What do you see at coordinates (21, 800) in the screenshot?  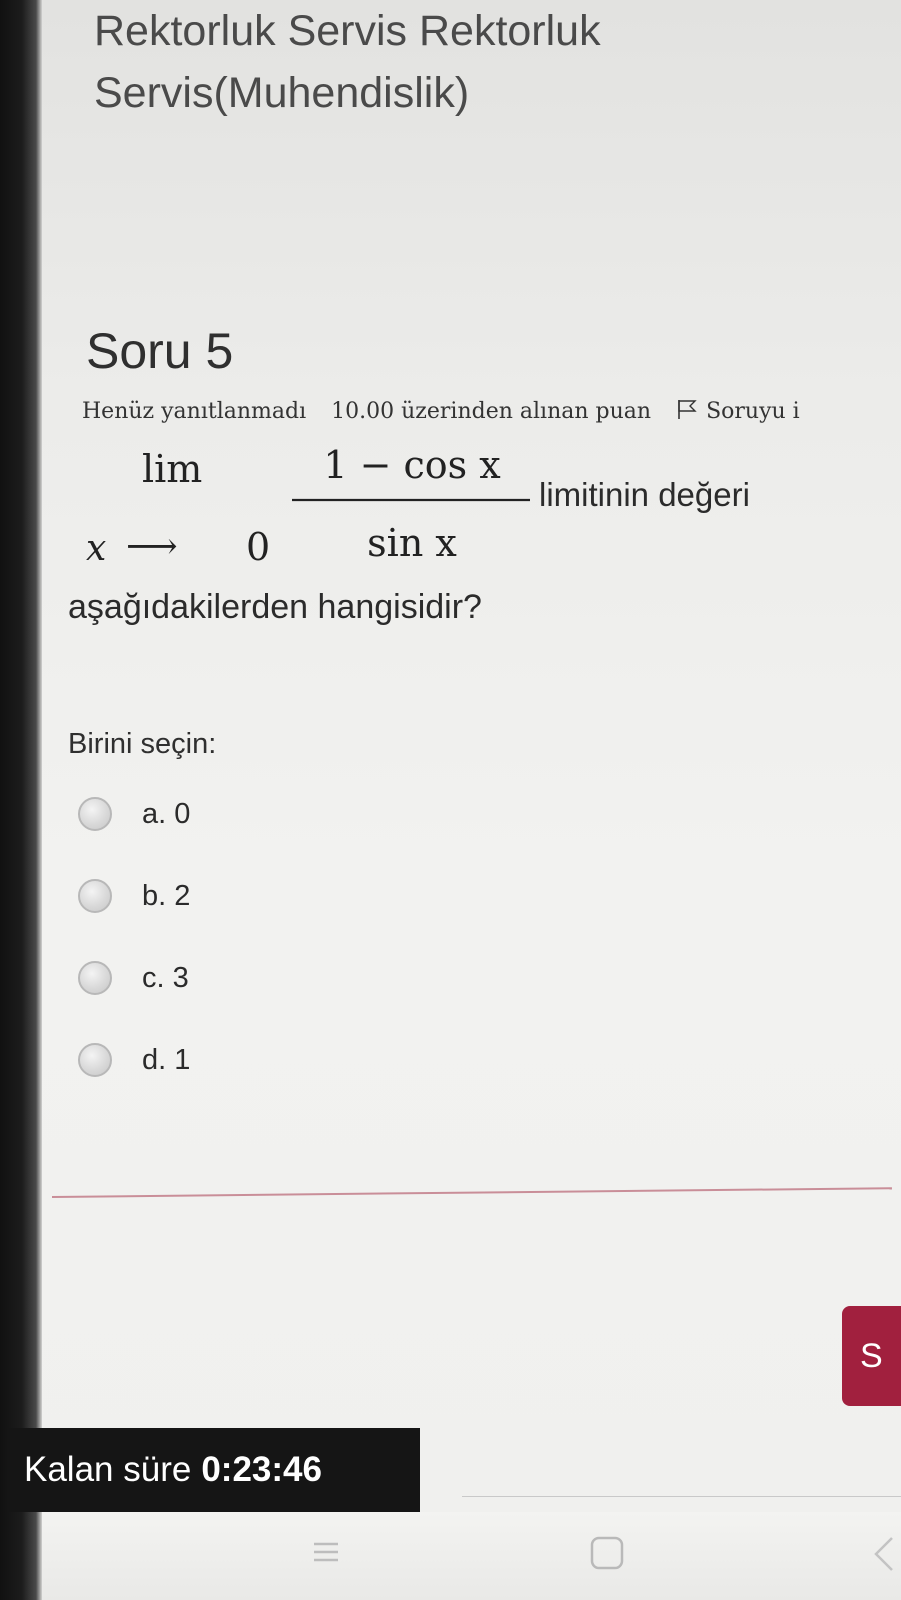 I see `device-bezel` at bounding box center [21, 800].